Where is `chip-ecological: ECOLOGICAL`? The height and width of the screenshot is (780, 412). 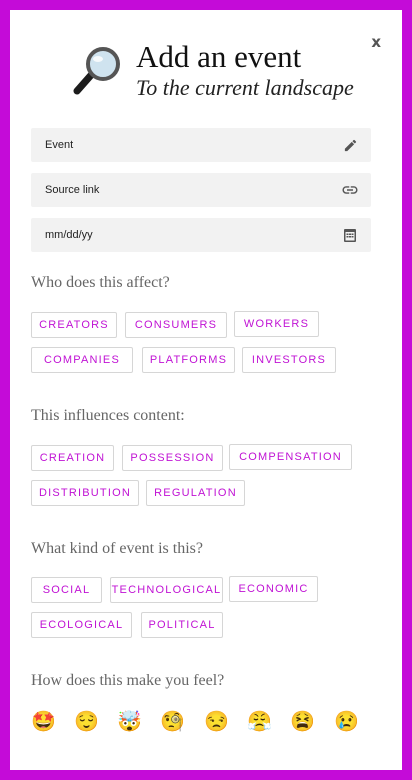
chip-ecological: ECOLOGICAL is located at coordinates (81, 625).